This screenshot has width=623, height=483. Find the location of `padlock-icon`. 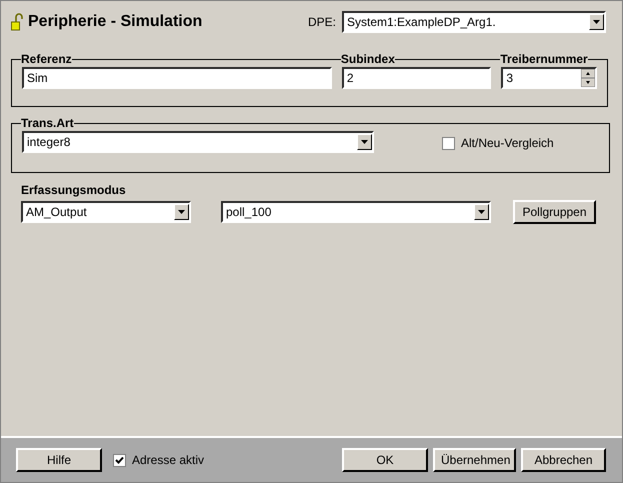

padlock-icon is located at coordinates (17, 22).